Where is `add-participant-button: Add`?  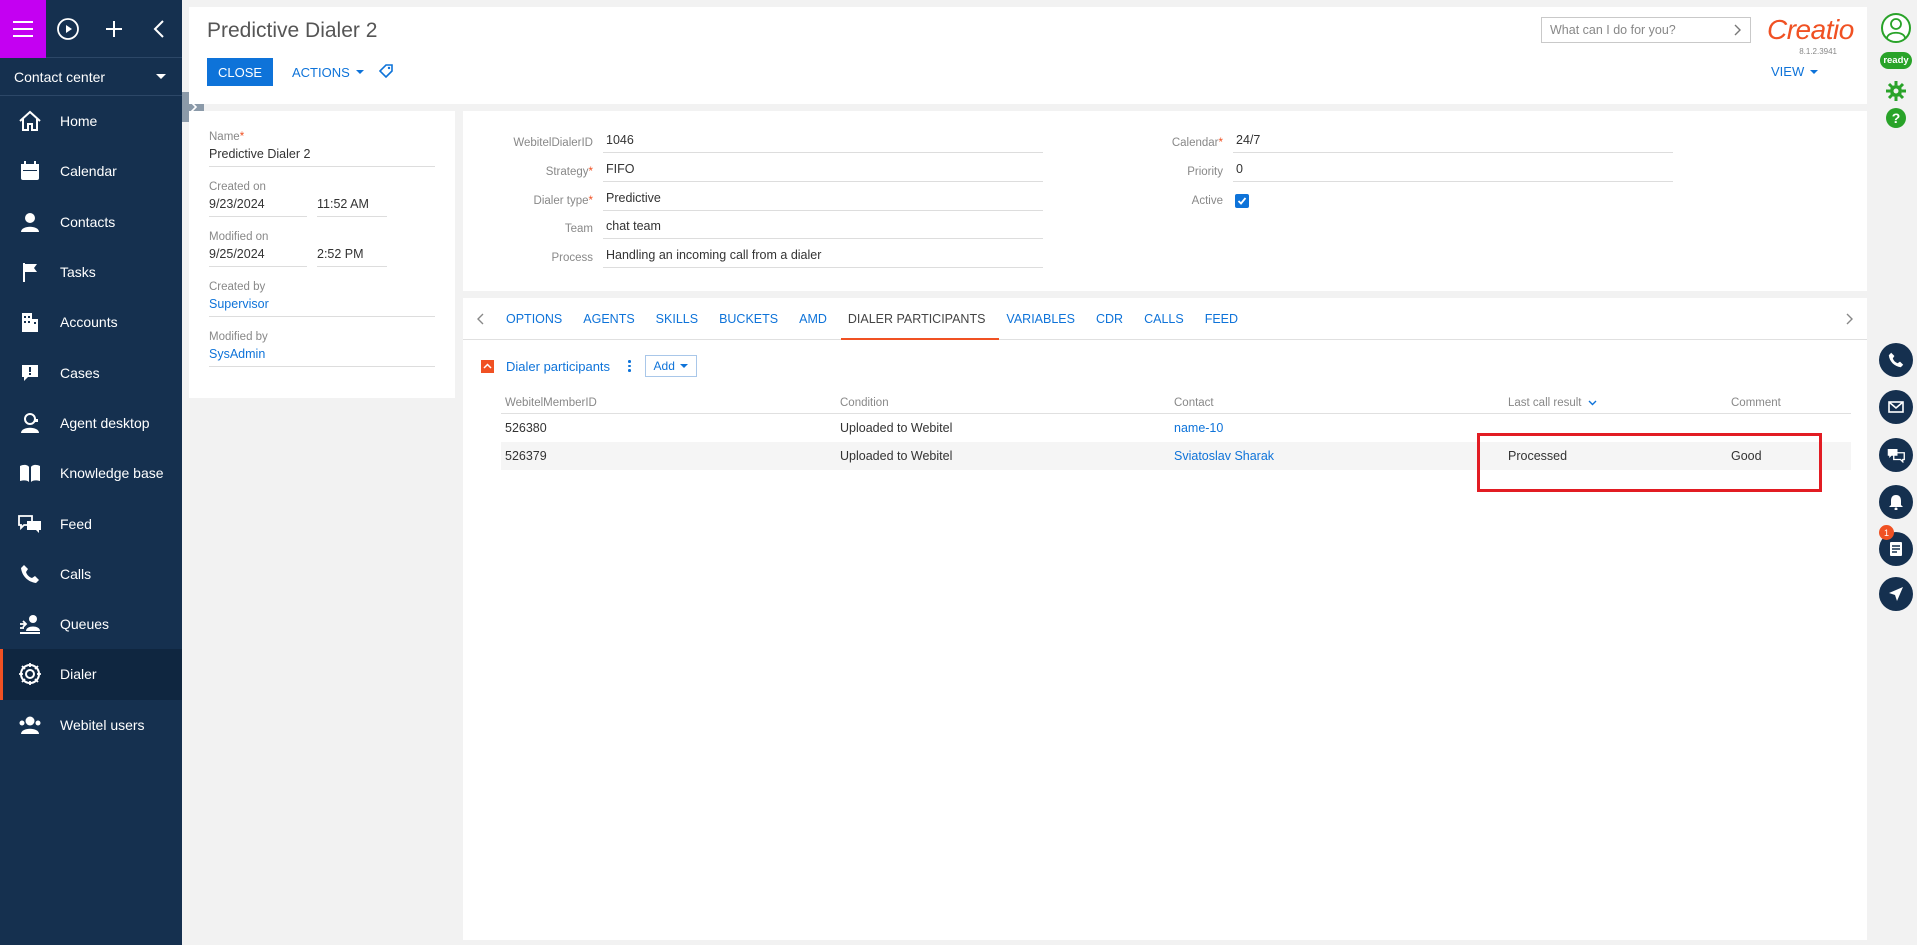 add-participant-button: Add is located at coordinates (670, 366).